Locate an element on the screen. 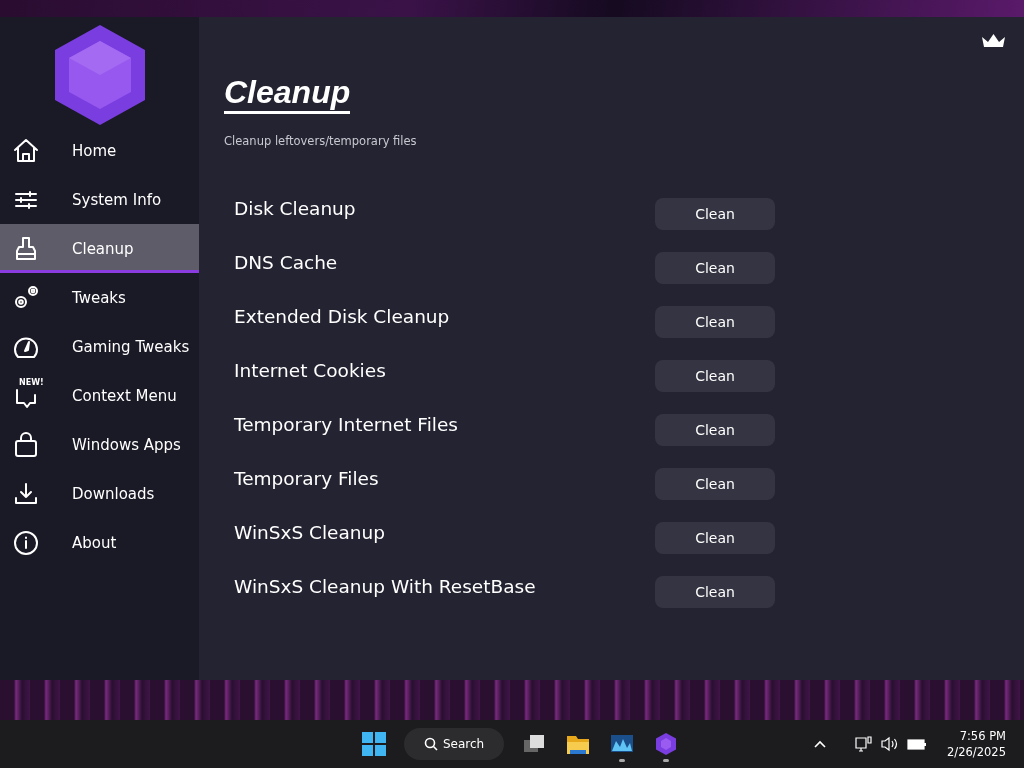 The height and width of the screenshot is (768, 1024). speaker-icon is located at coordinates (890, 744).